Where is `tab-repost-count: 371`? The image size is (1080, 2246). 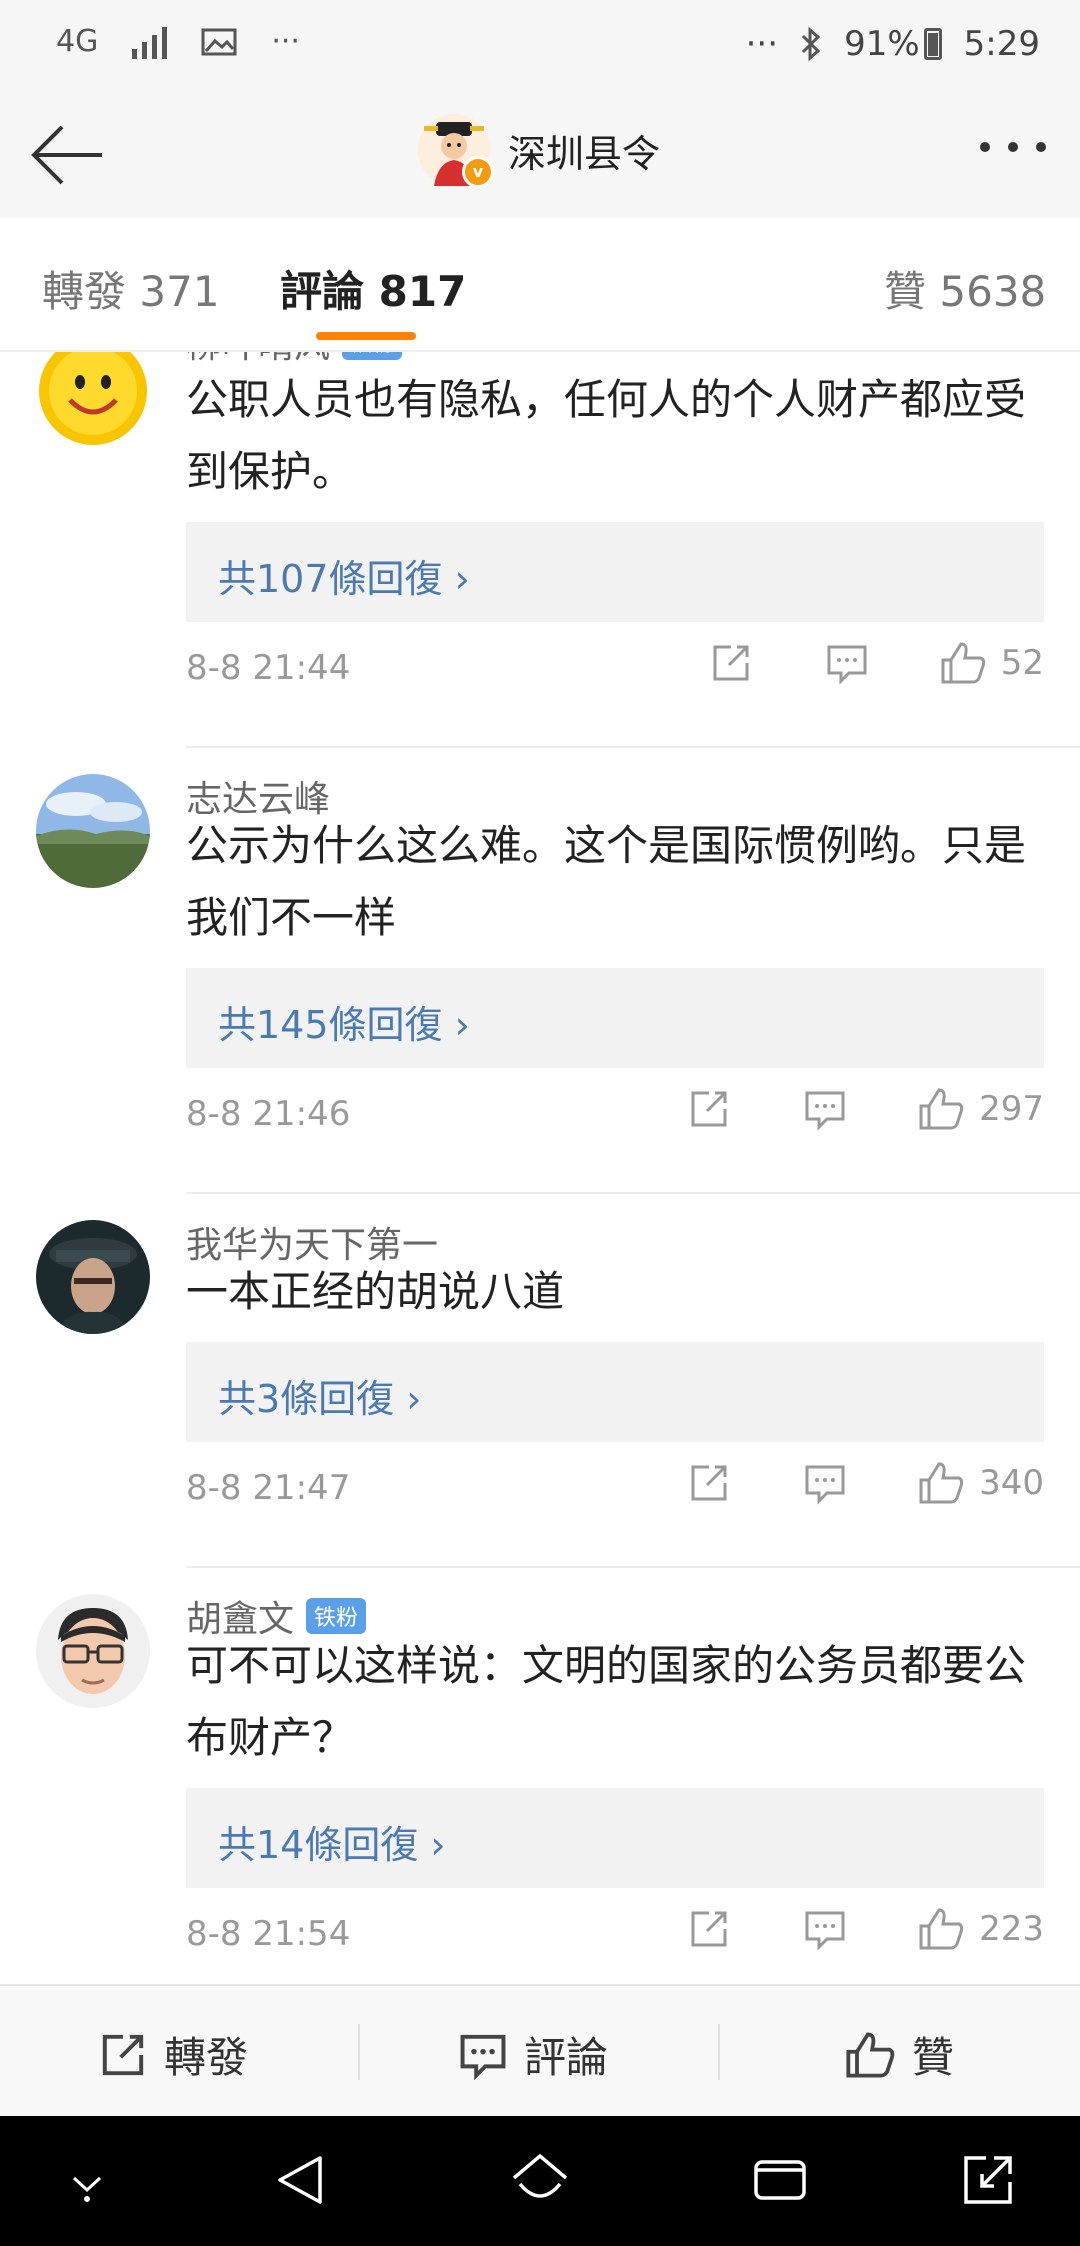 tab-repost-count: 371 is located at coordinates (179, 291).